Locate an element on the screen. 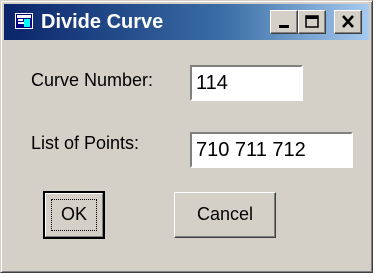 Image resolution: width=375 pixels, height=277 pixels. minimize-button is located at coordinates (284, 22).